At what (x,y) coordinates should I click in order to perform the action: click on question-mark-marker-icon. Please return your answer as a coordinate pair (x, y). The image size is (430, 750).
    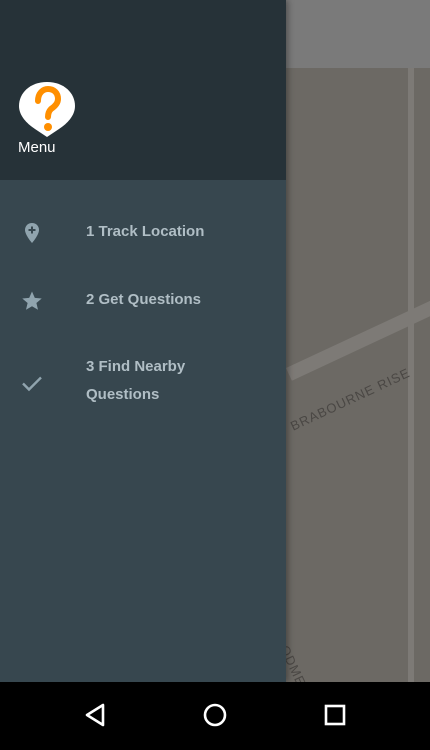
    Looking at the image, I should click on (47, 109).